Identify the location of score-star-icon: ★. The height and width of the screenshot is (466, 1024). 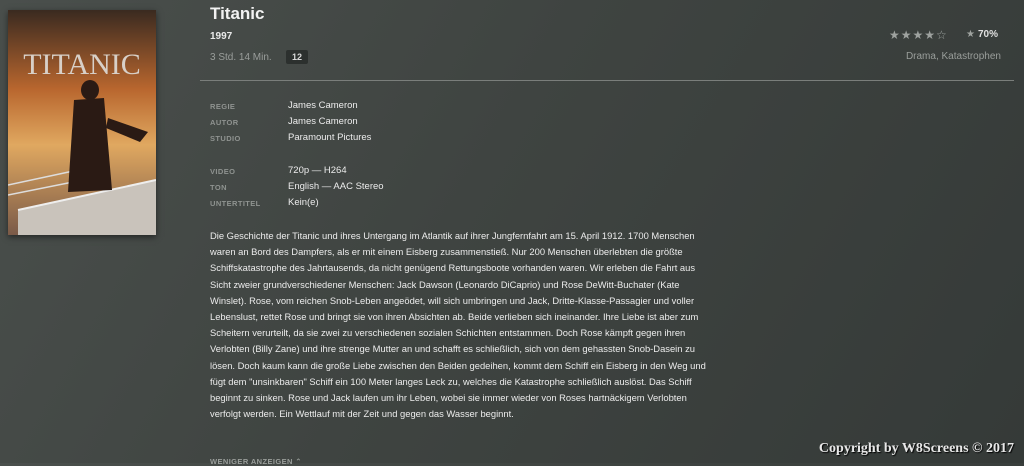
(970, 34).